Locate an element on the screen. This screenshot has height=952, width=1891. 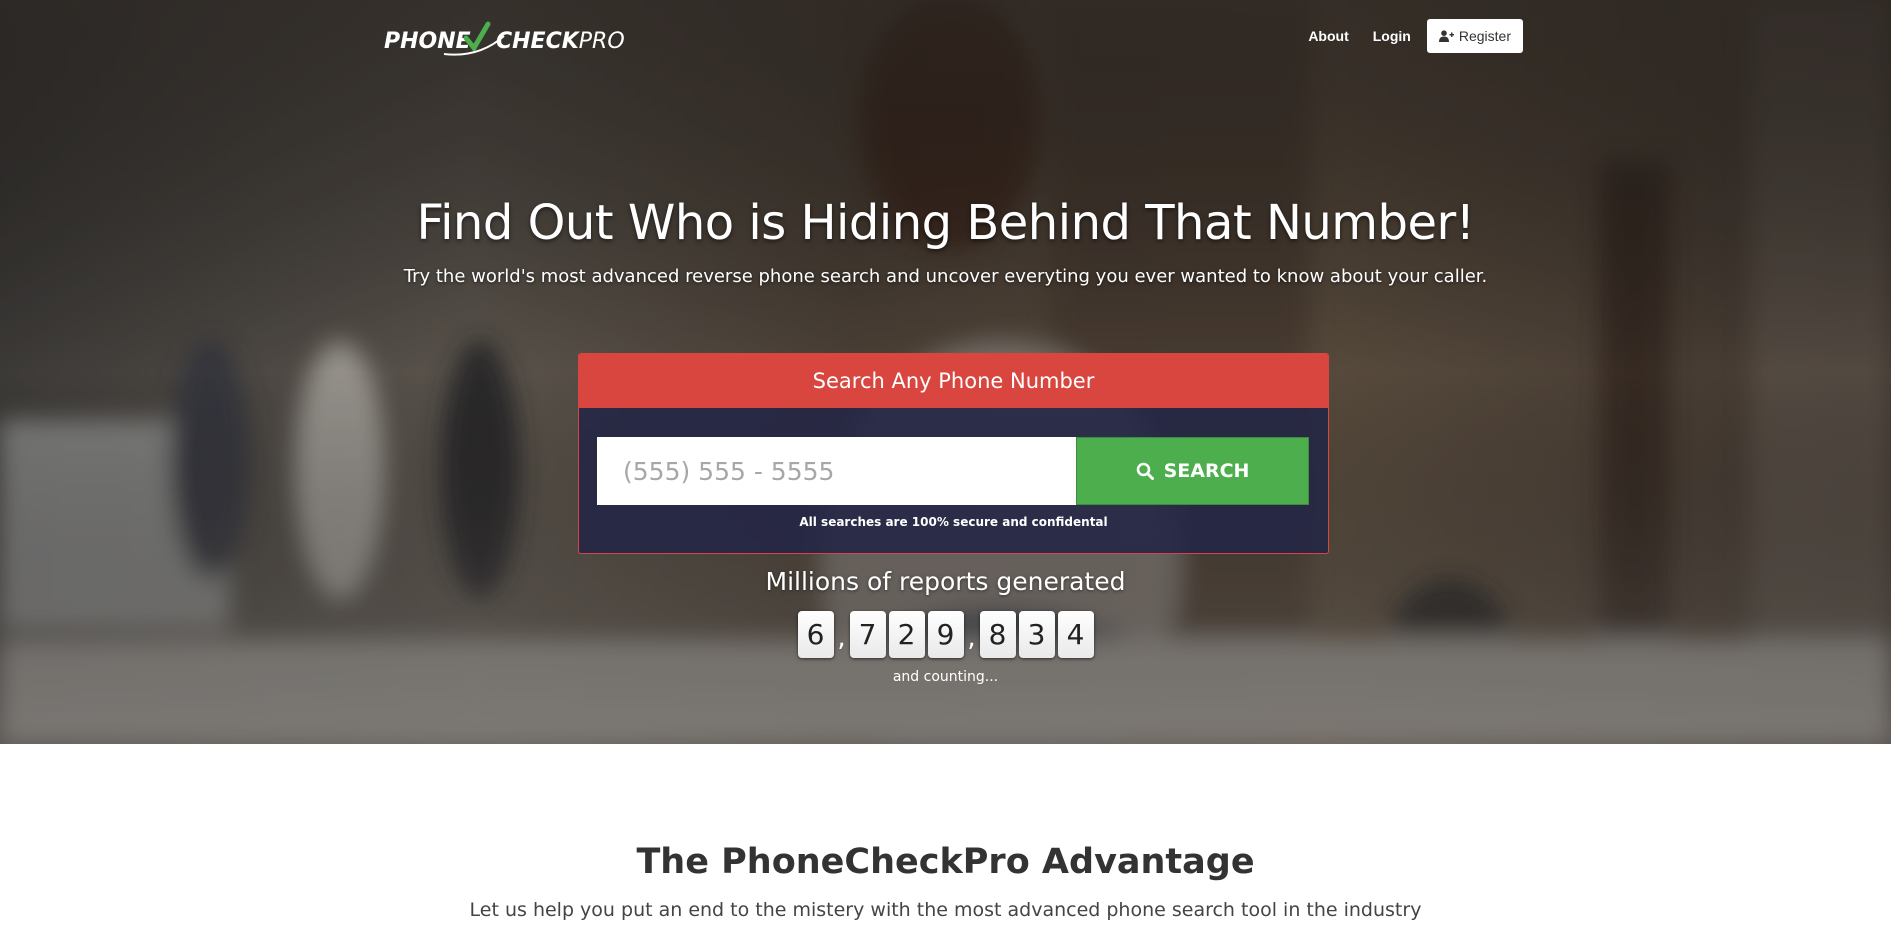
counter-digit: 9 is located at coordinates (945, 634).